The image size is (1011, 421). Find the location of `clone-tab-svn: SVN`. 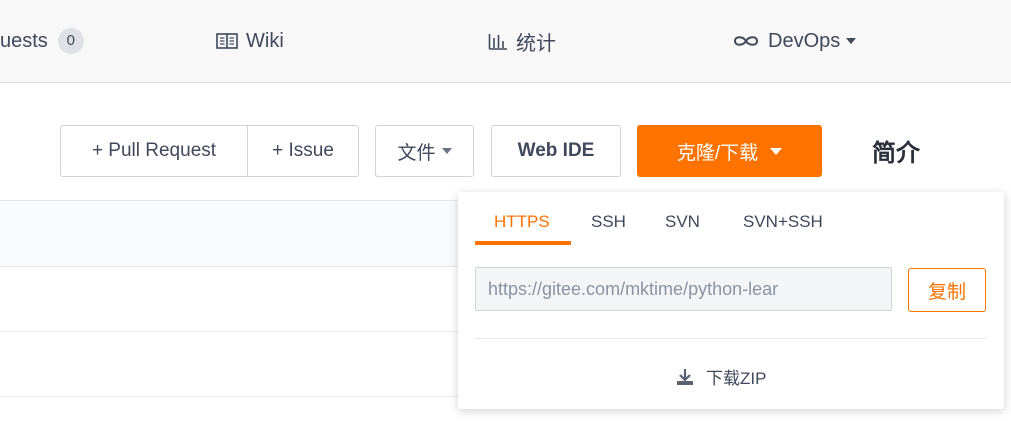

clone-tab-svn: SVN is located at coordinates (682, 222).